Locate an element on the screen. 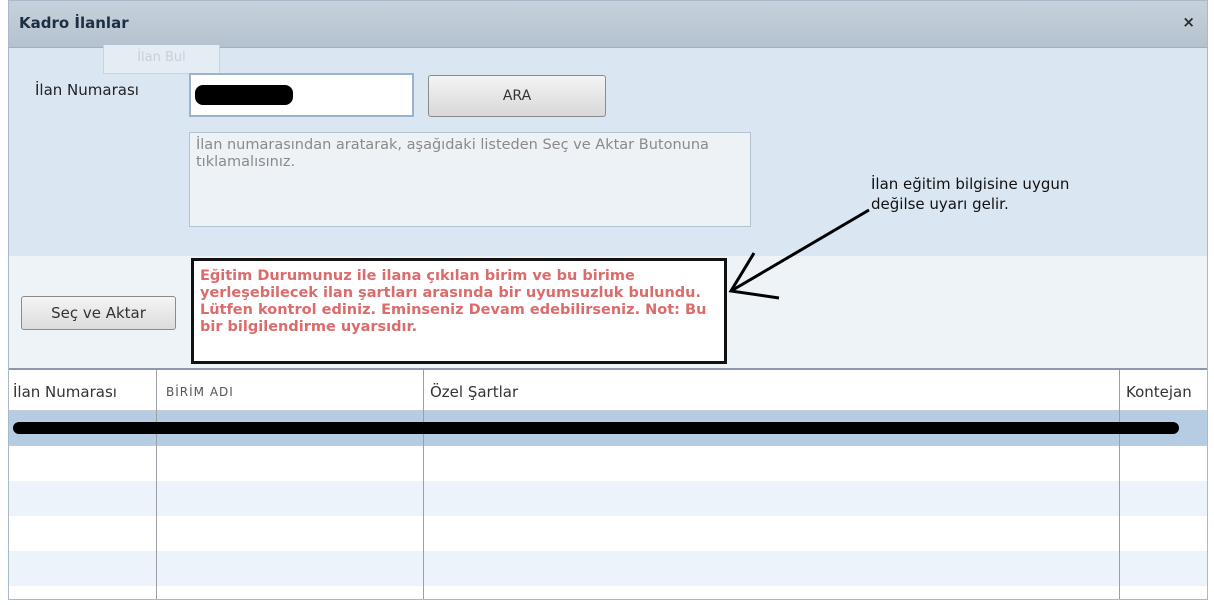  redaction-line is located at coordinates (596, 428).